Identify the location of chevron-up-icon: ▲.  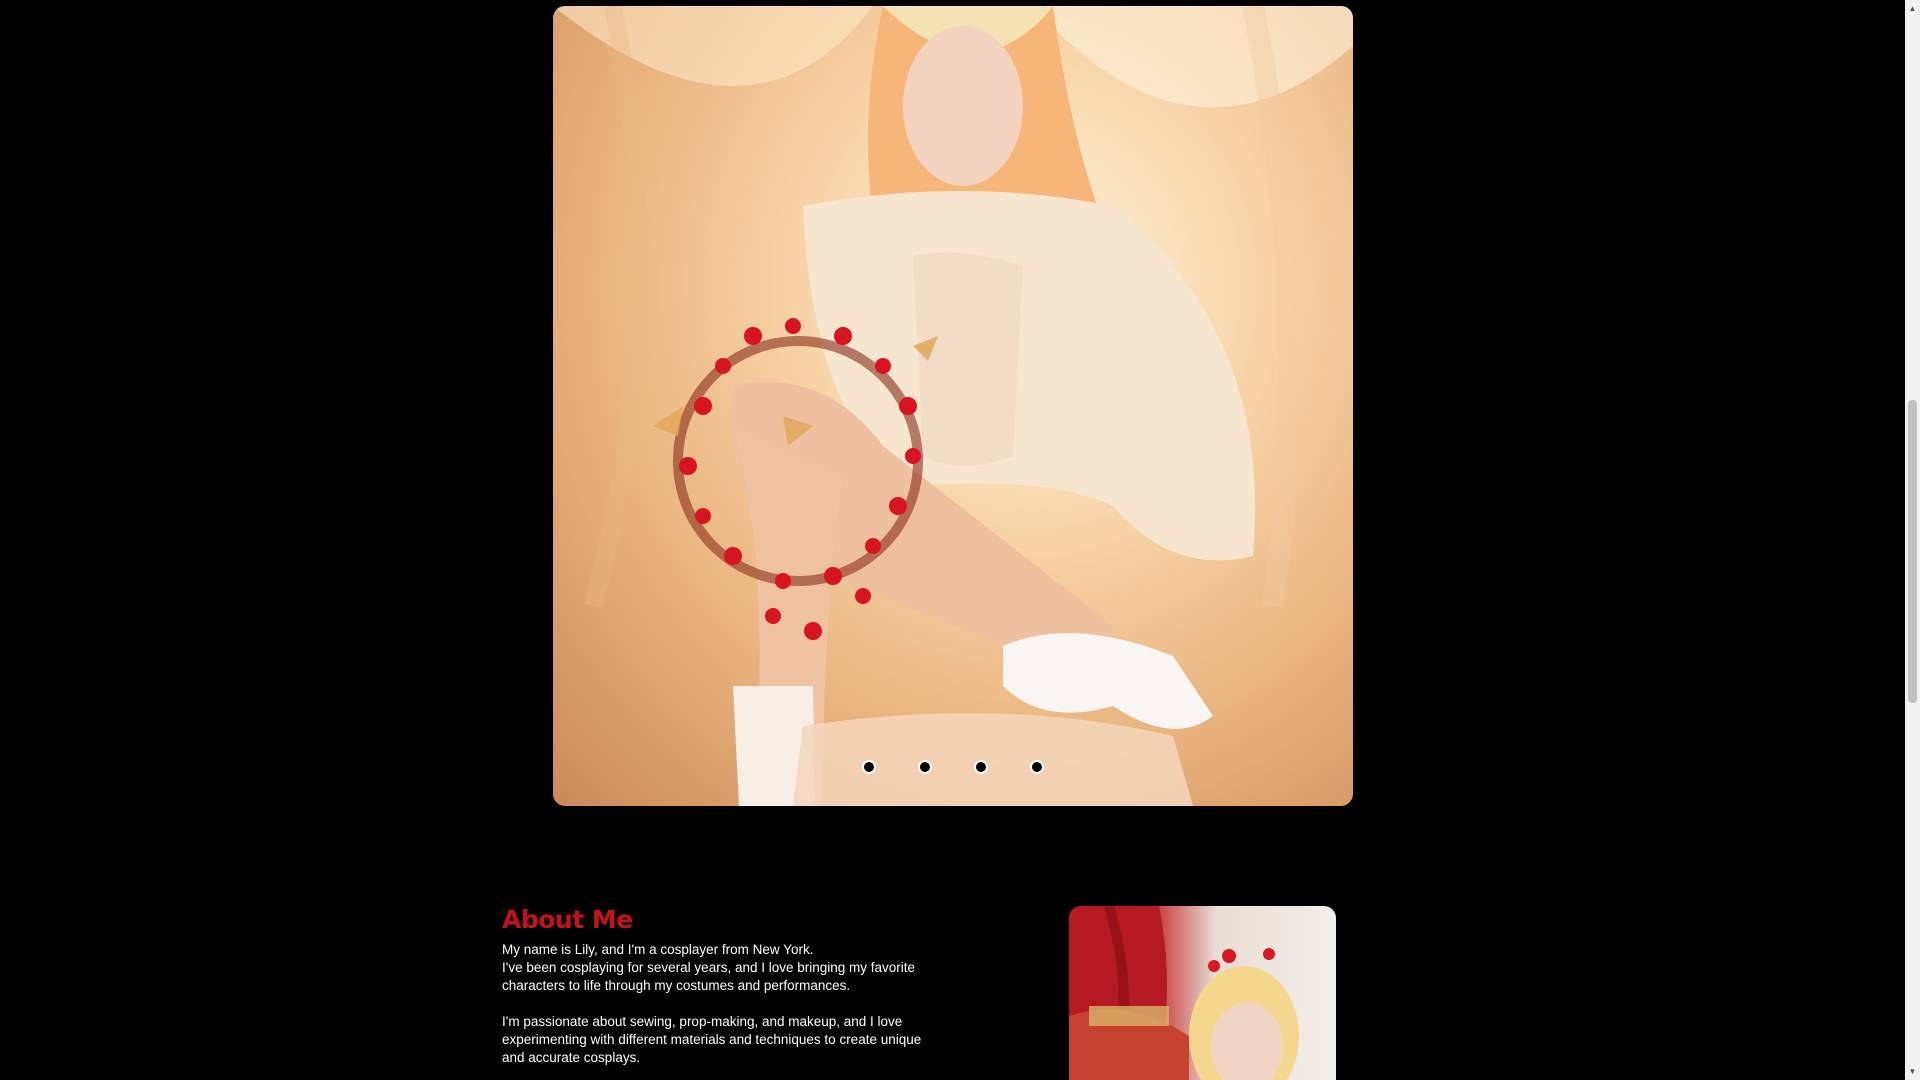
(1912, 8).